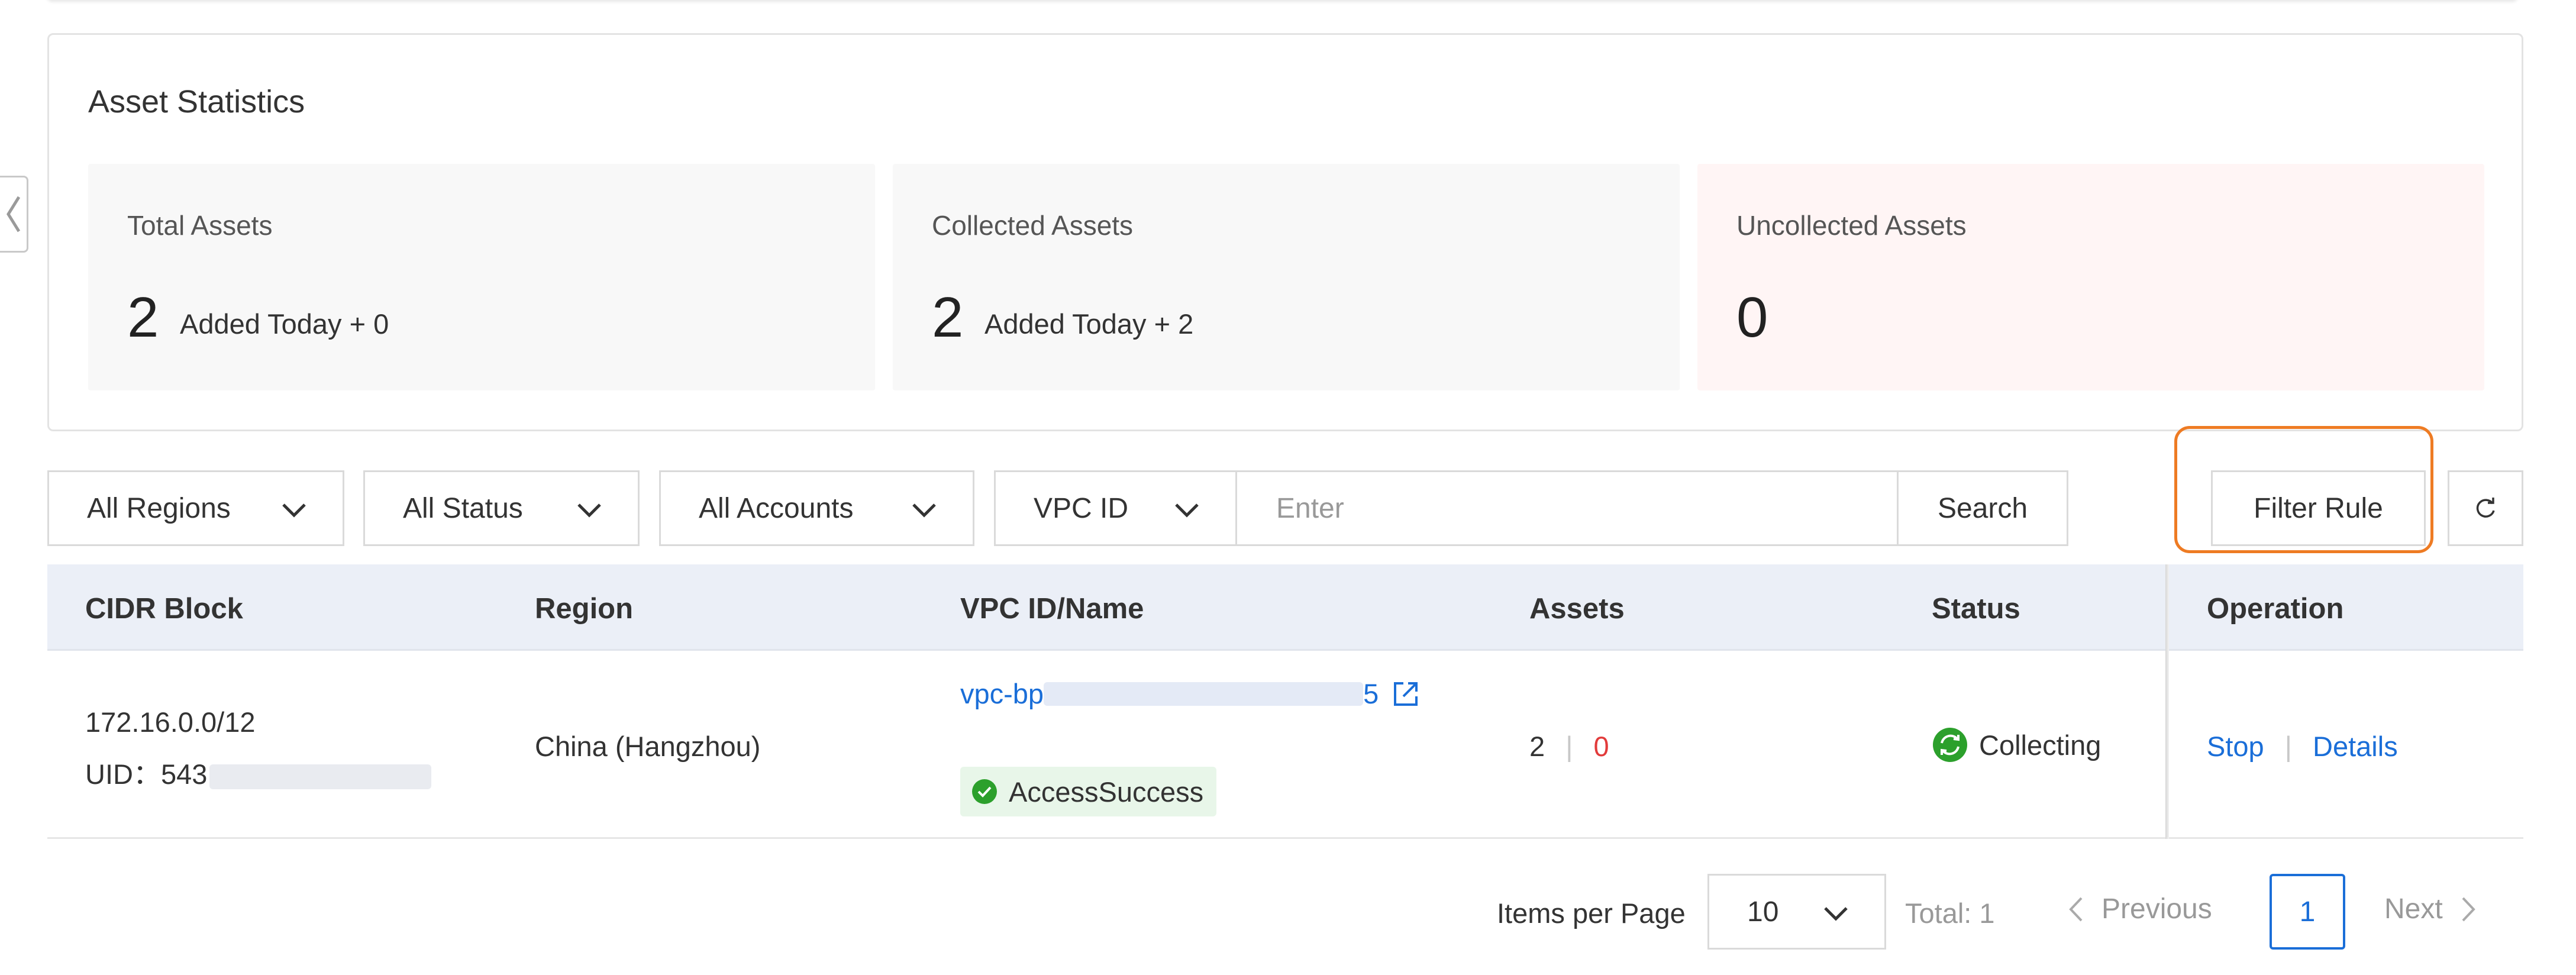  I want to click on search-type-select: VPC ID, so click(1116, 508).